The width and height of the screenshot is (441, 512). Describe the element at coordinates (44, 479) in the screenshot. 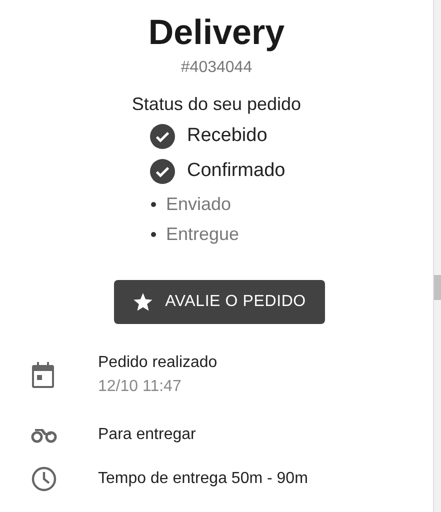

I see `clock-icon` at that location.